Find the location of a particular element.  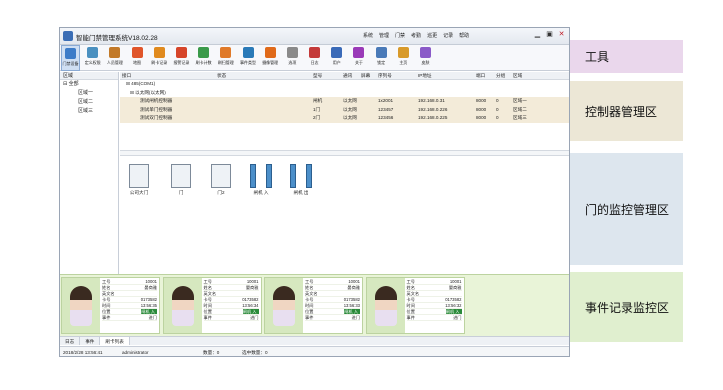

toolbar-button: 锁定 is located at coordinates (381, 58).